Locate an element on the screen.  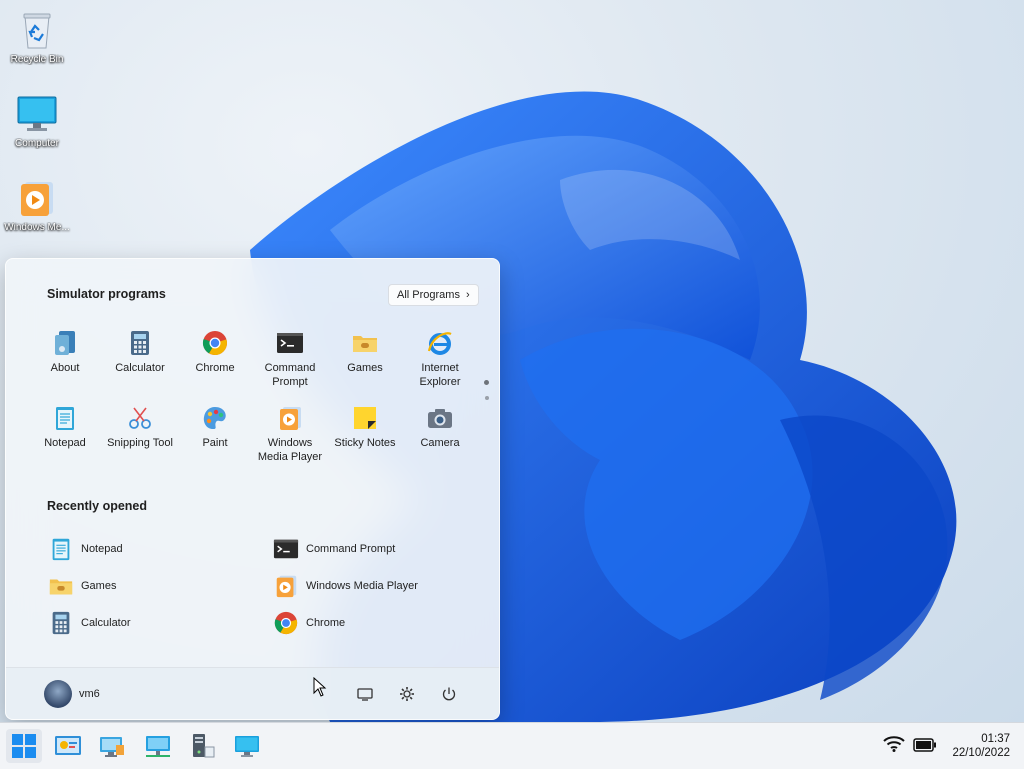
wifi-icon is located at coordinates (894, 744).